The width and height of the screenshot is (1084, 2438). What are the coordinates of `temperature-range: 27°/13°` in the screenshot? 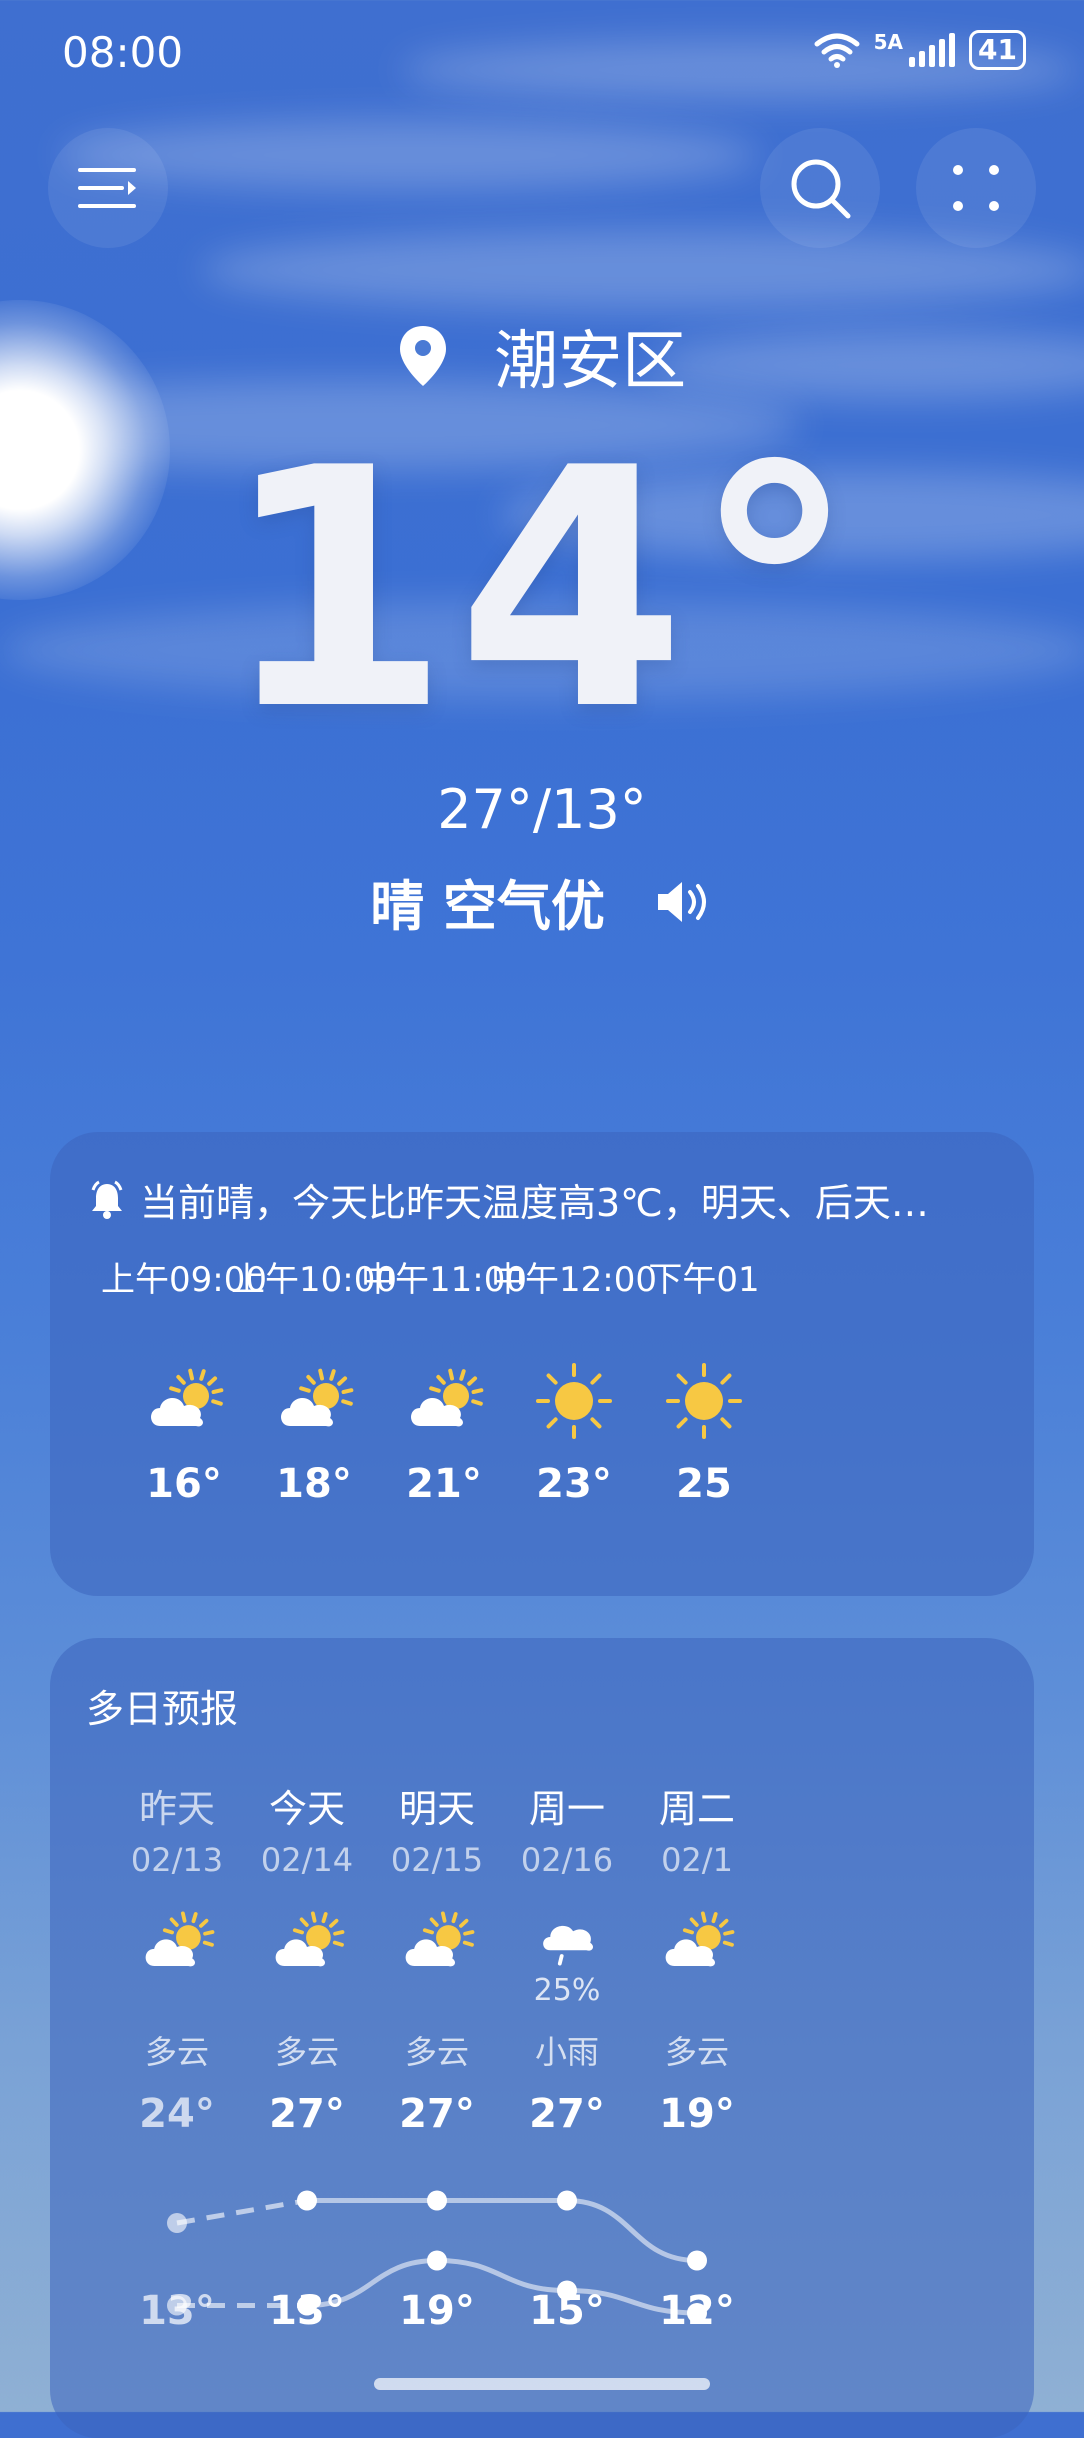 It's located at (542, 809).